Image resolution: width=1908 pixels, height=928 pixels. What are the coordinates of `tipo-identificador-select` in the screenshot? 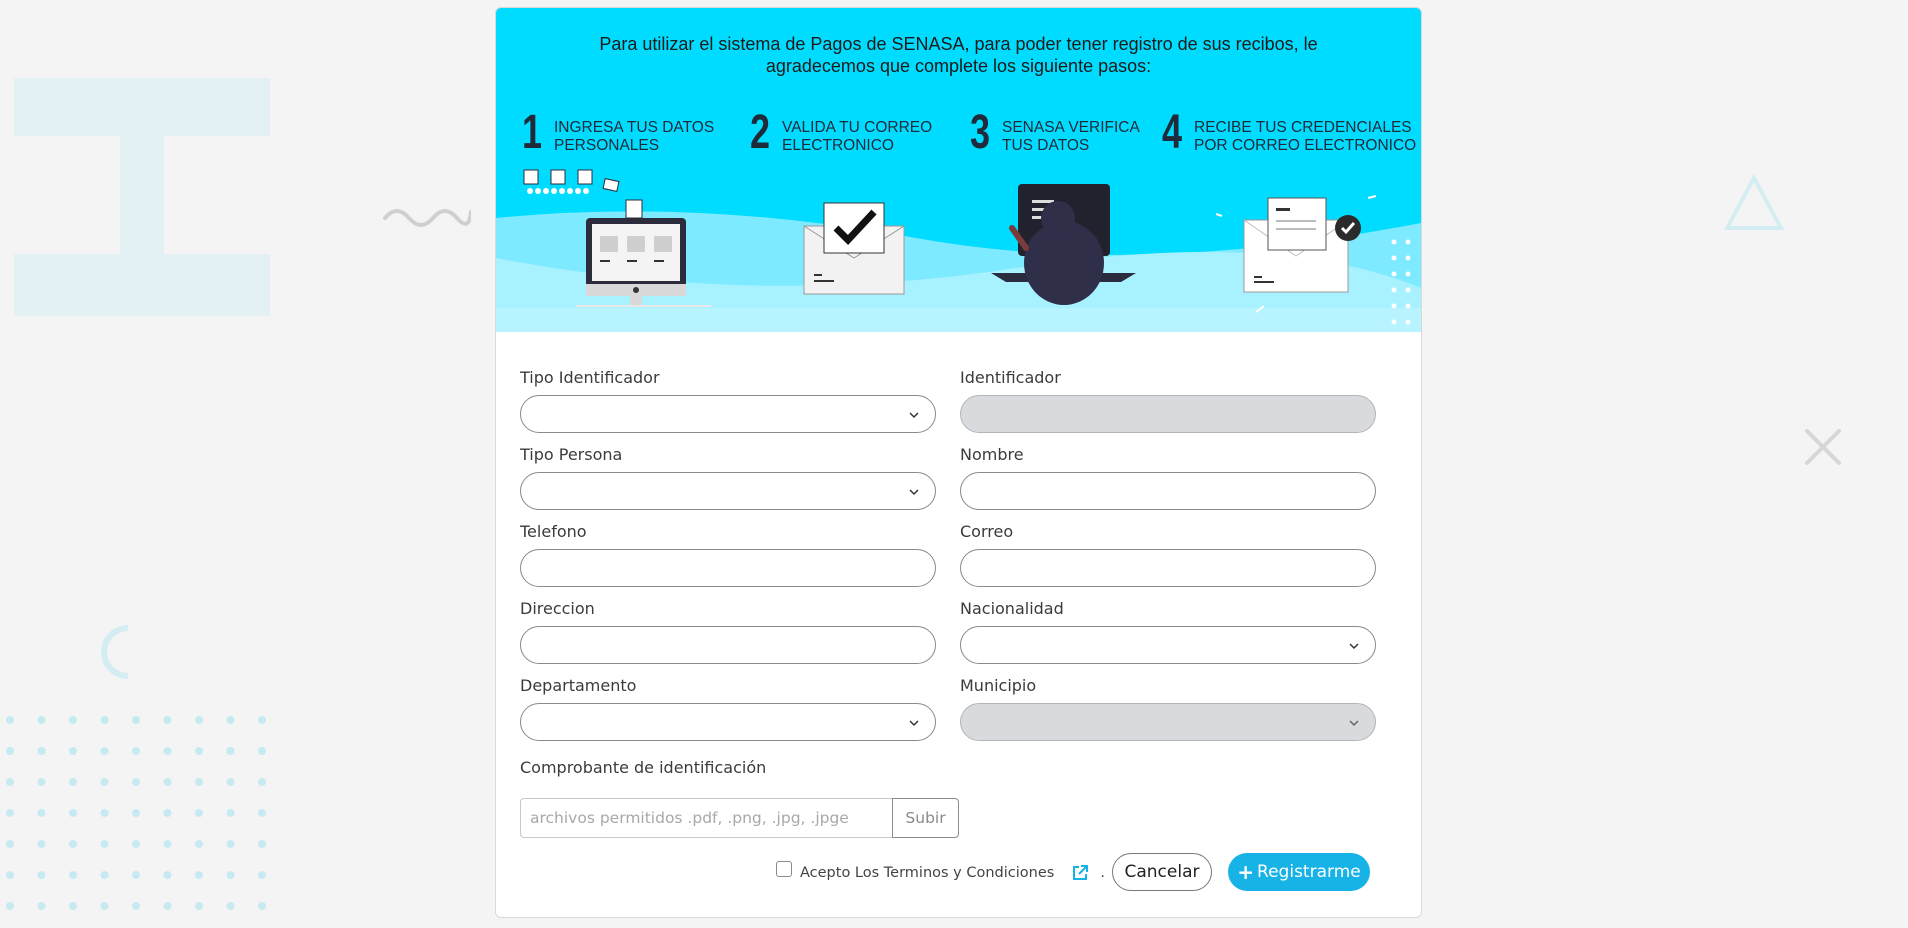 It's located at (728, 414).